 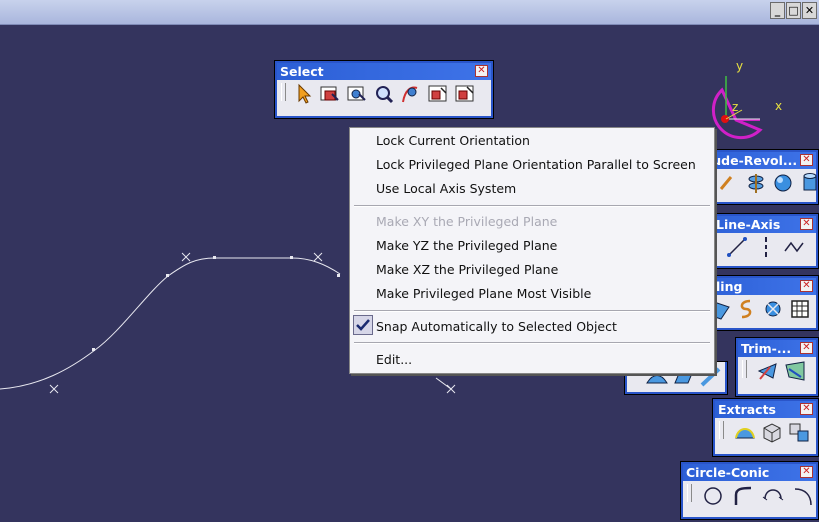 I want to click on outside-intersecting-trap-icon, so click(x=465, y=94).